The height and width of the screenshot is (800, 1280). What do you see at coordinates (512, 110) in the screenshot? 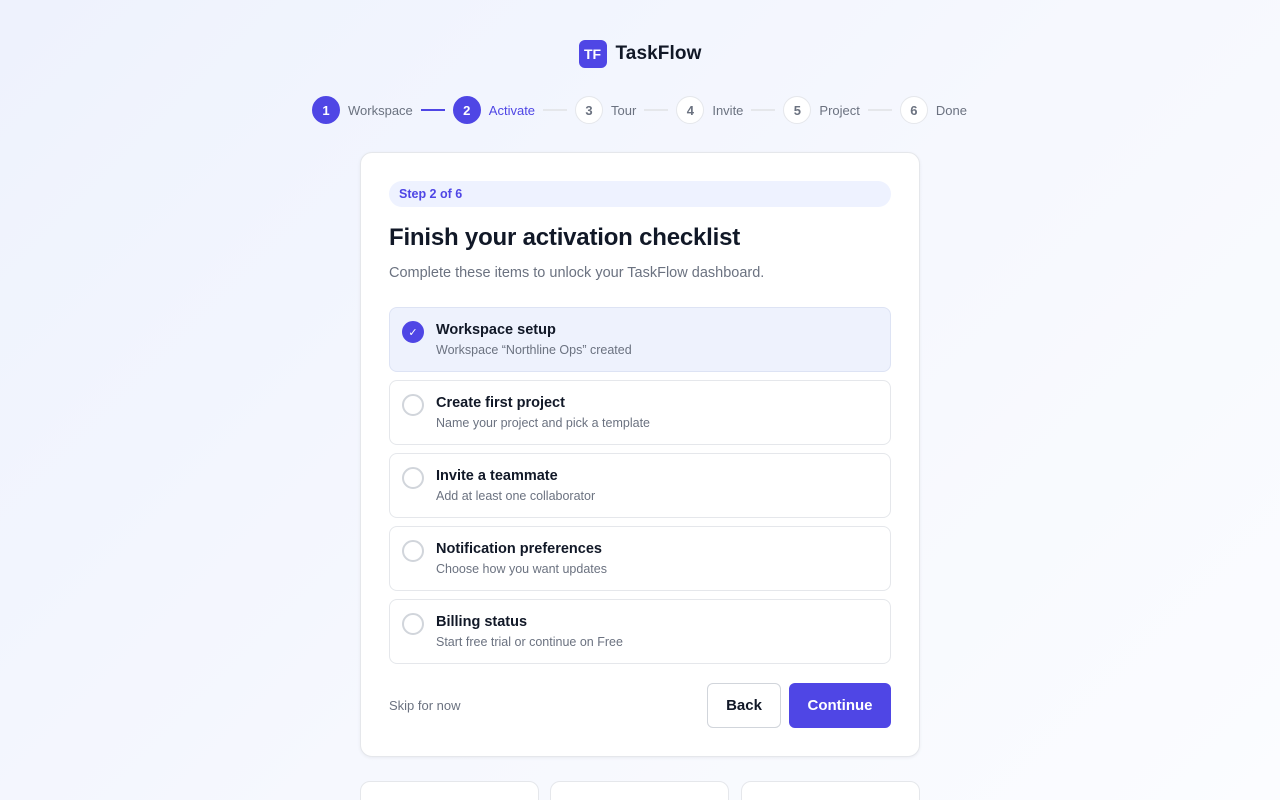
I see `step-label: Activate` at bounding box center [512, 110].